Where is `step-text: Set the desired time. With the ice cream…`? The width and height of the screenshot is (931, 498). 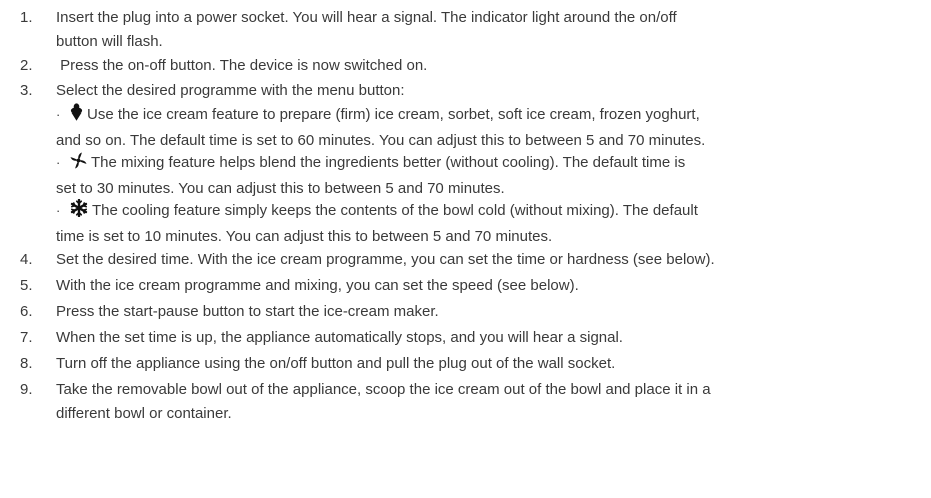
step-text: Set the desired time. With the ice cream… is located at coordinates (486, 260).